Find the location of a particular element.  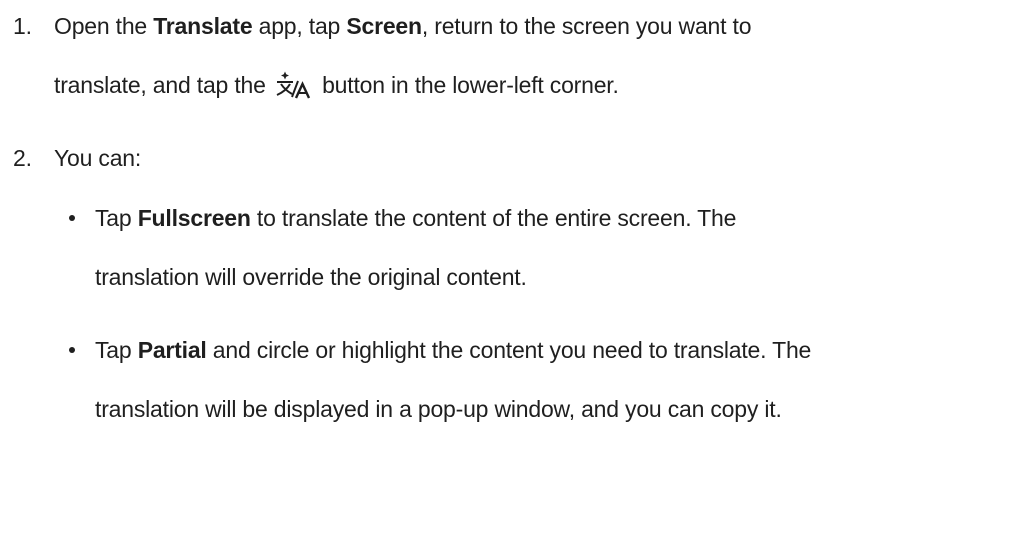

translate-app-name: Translate is located at coordinates (203, 26).